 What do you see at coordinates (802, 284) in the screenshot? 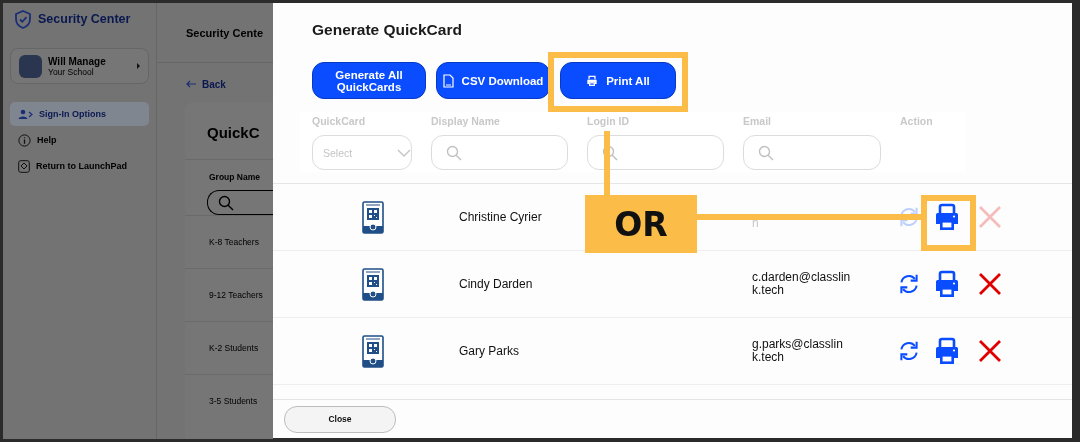
I see `email-text: c.darden@classlink.tech` at bounding box center [802, 284].